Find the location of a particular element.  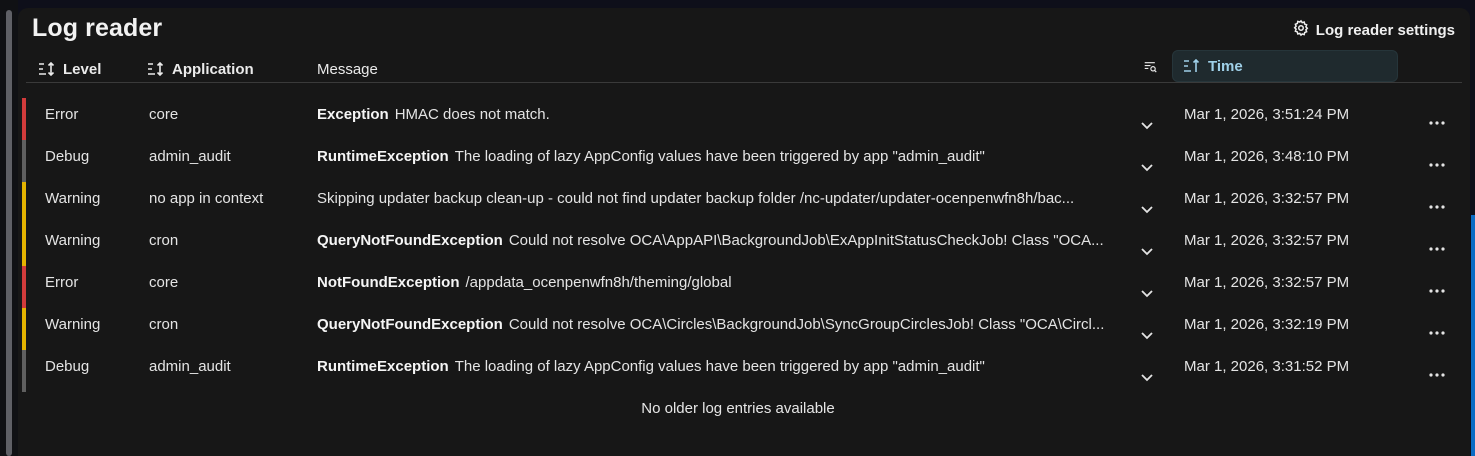

gear-icon is located at coordinates (1301, 30).